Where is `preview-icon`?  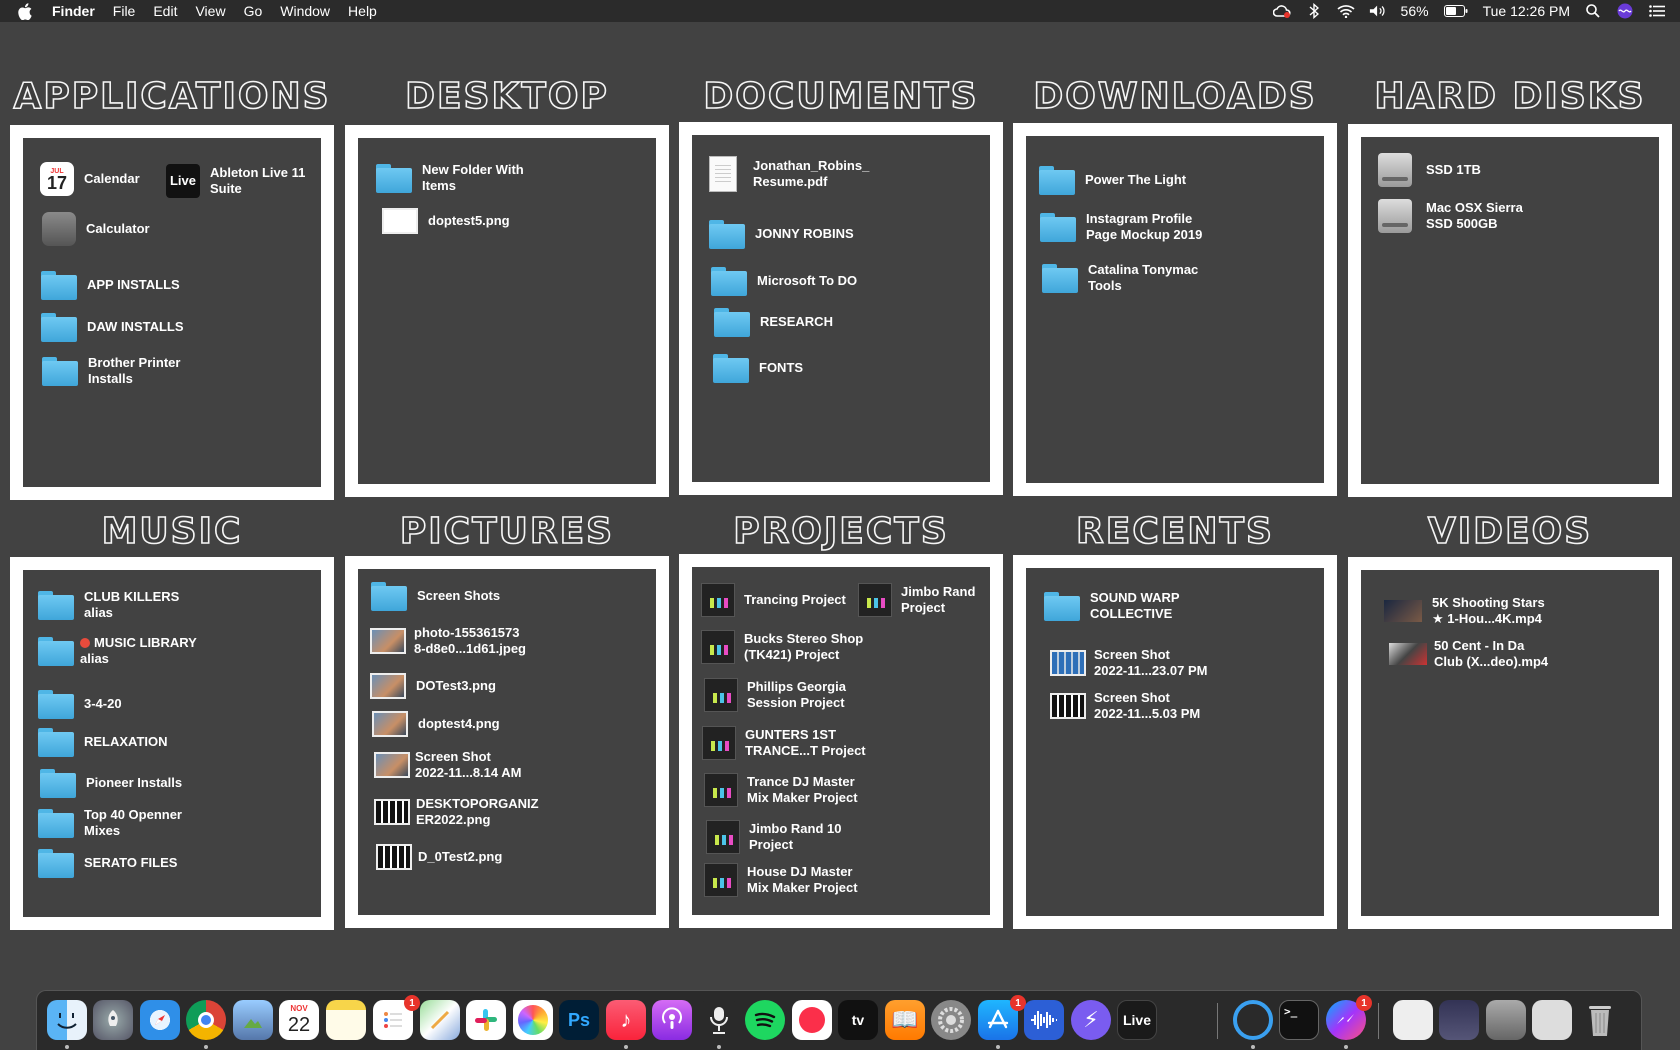
preview-icon is located at coordinates (253, 1020).